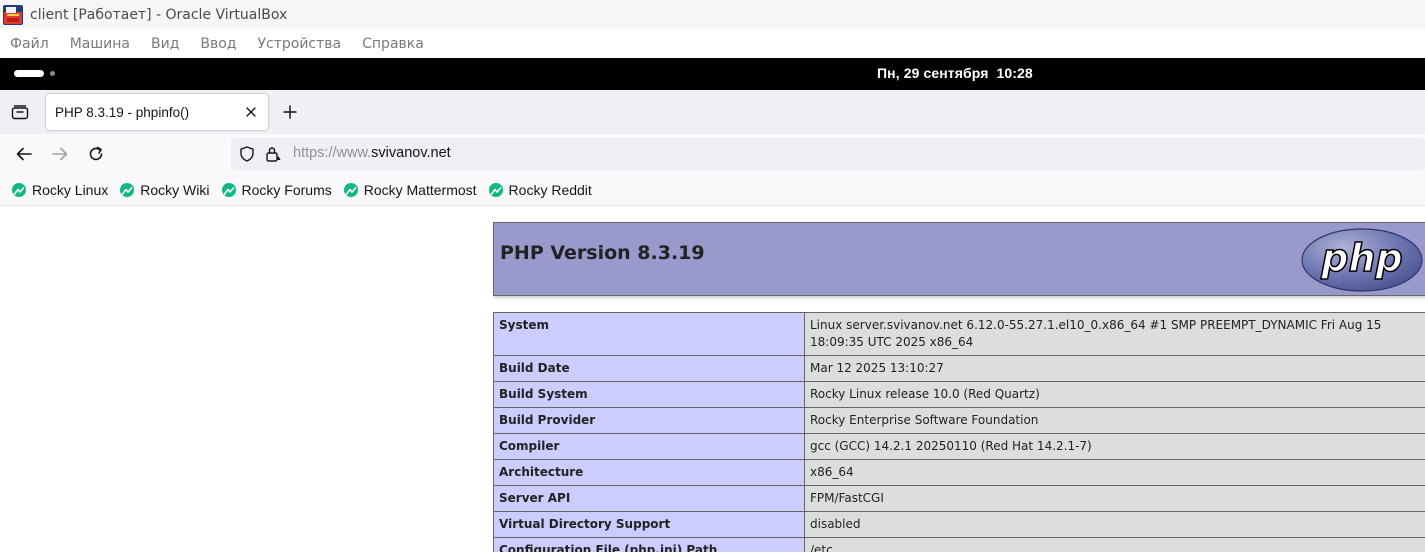 Image resolution: width=1425 pixels, height=552 pixels. What do you see at coordinates (1114, 524) in the screenshot?
I see `row-value: disabled` at bounding box center [1114, 524].